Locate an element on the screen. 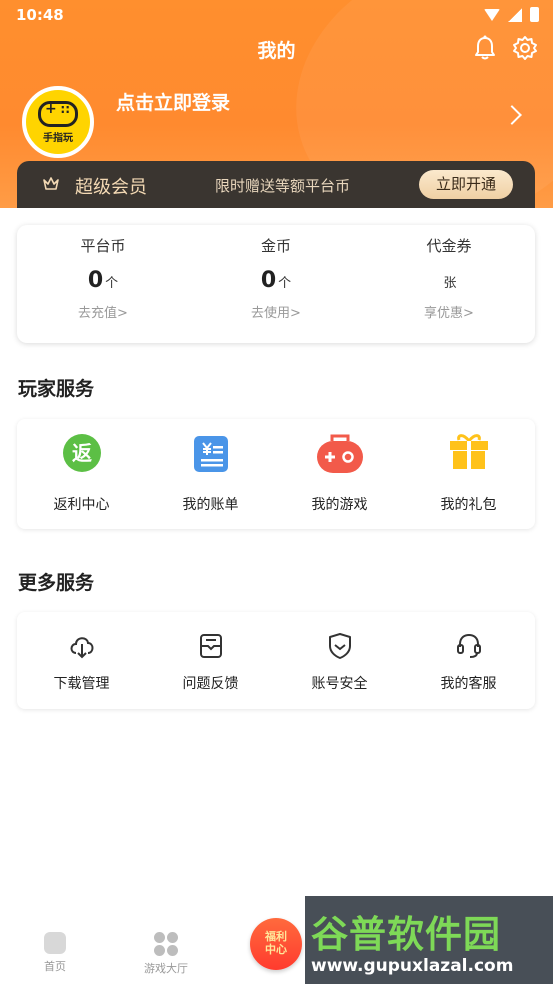 This screenshot has width=553, height=984. wallet-value: 张 is located at coordinates (449, 282).